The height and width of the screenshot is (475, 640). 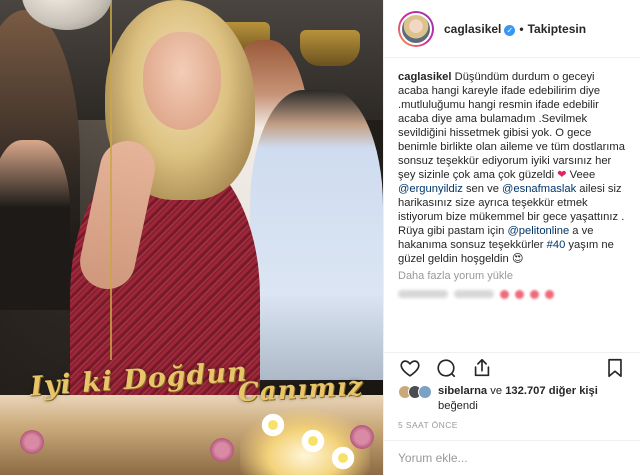 I want to click on heart-outline-icon, so click(x=410, y=368).